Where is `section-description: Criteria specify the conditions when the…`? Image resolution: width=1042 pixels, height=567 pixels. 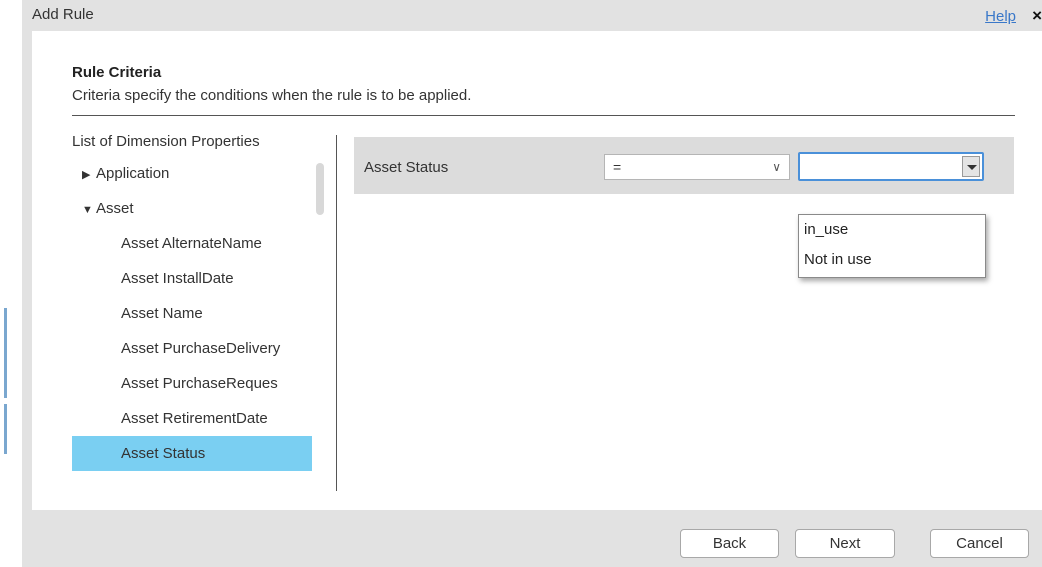 section-description: Criteria specify the conditions when the… is located at coordinates (272, 95).